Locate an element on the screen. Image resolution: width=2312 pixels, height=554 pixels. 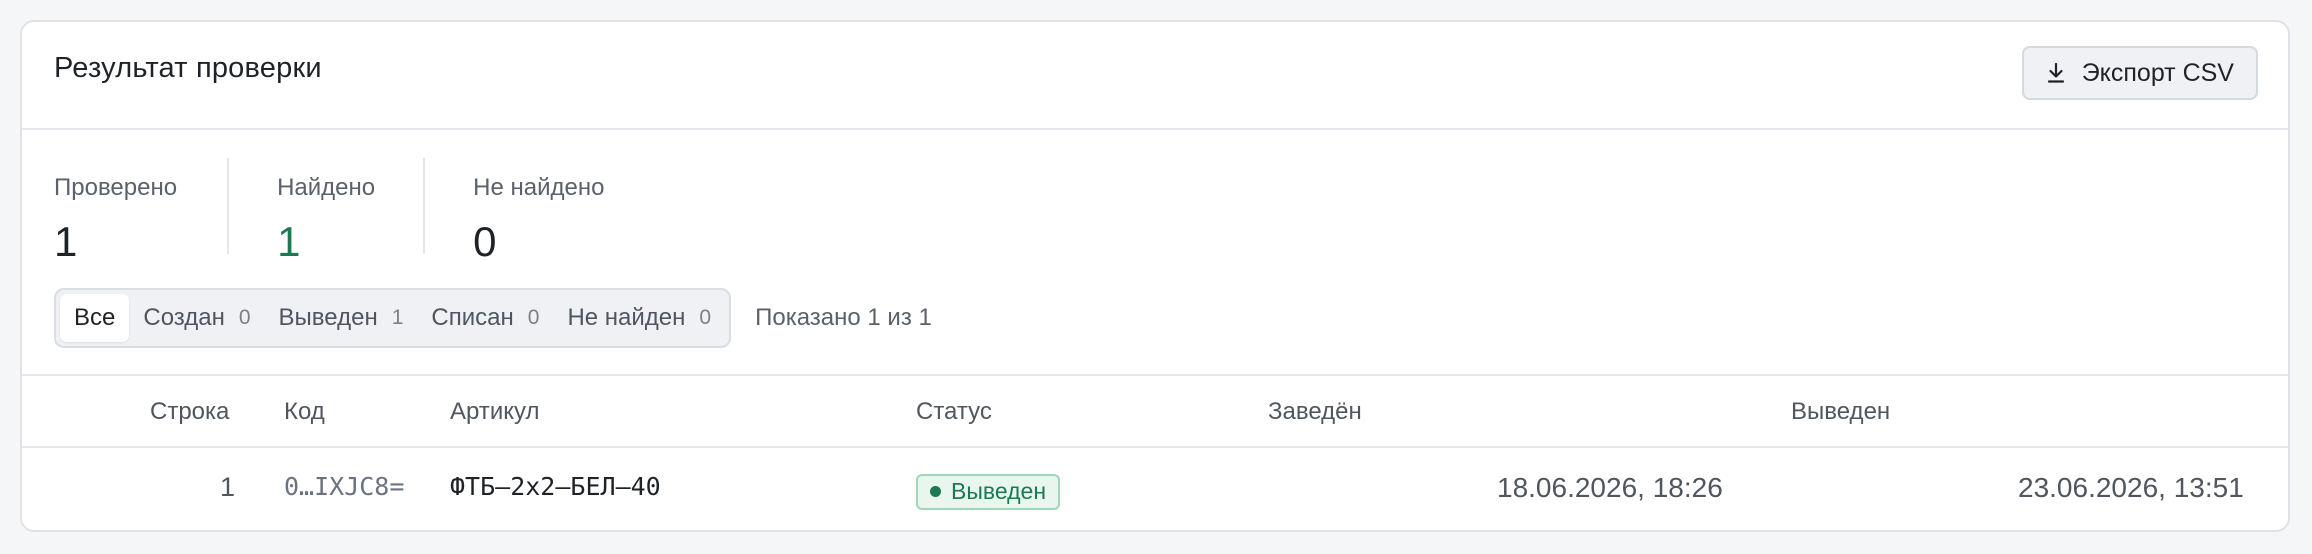
stat-found-label: Найдено is located at coordinates (326, 187).